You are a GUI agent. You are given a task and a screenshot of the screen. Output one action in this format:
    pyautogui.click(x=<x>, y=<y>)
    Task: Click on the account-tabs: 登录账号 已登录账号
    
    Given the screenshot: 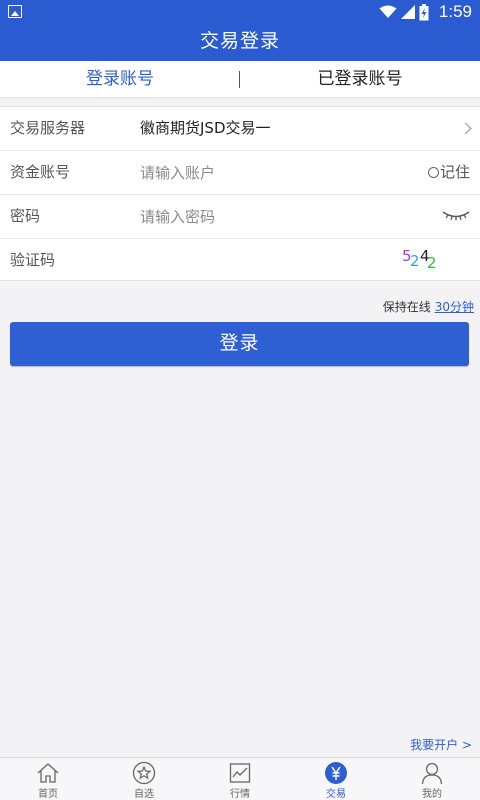 What is the action you would take?
    pyautogui.click(x=240, y=79)
    